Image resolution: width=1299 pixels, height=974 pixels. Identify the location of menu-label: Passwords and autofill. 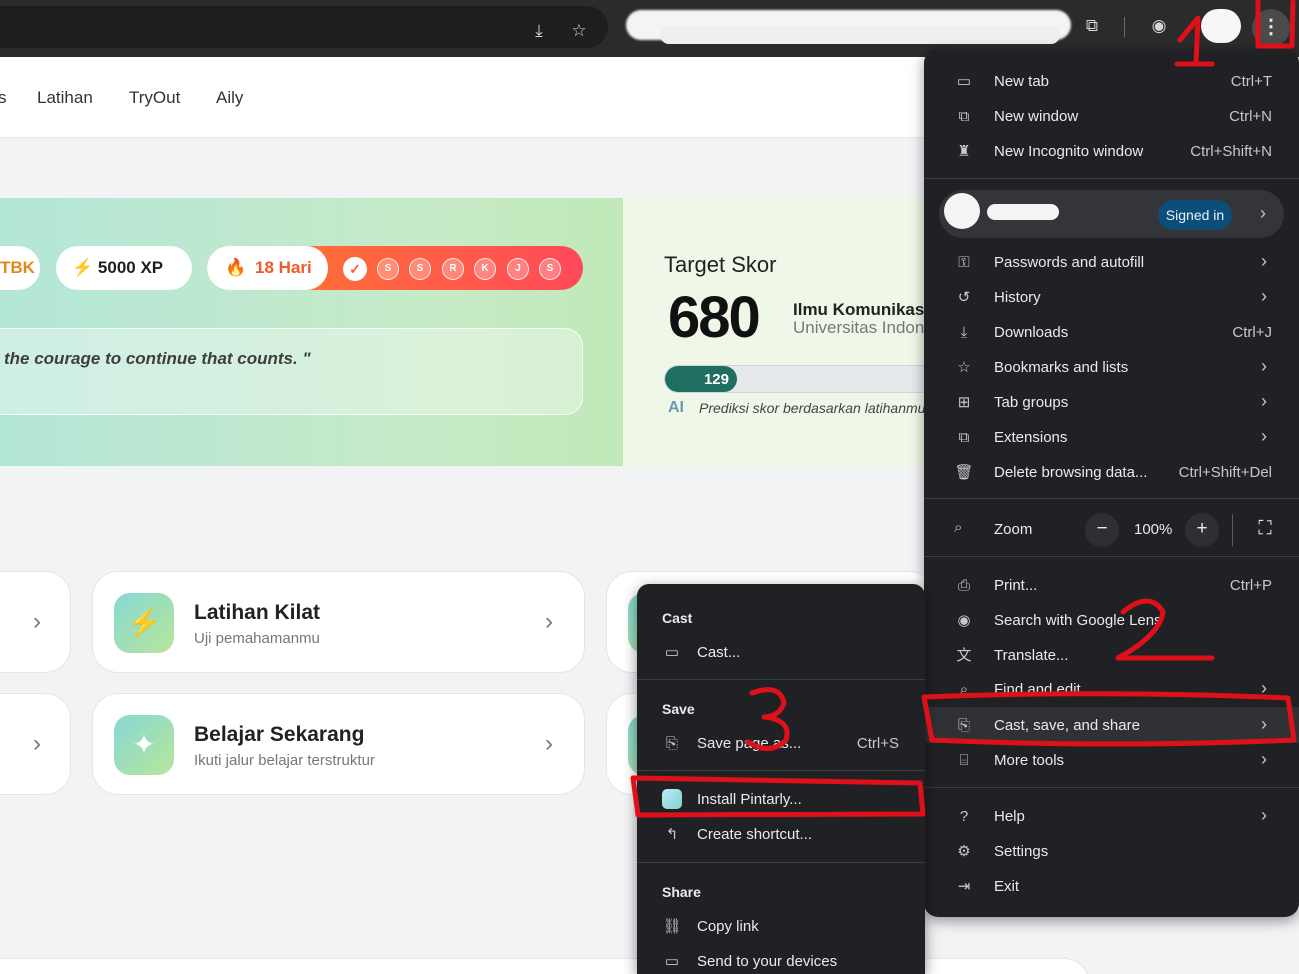
(1069, 262).